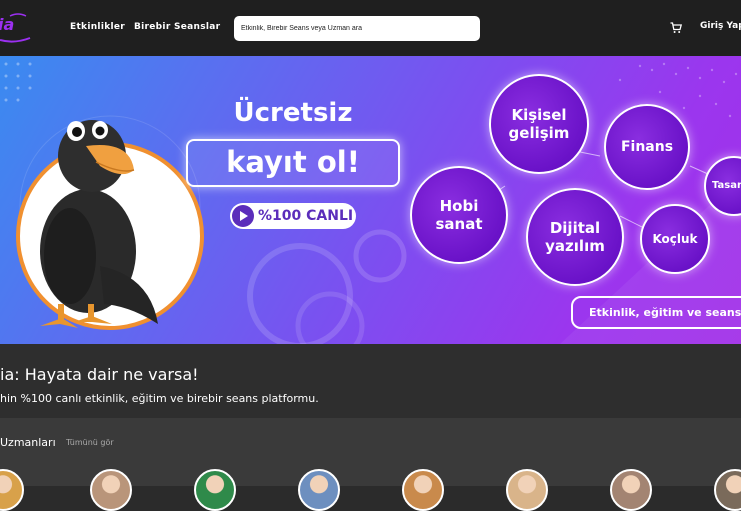 This screenshot has width=741, height=511. What do you see at coordinates (90, 442) in the screenshot?
I see `see-all-link: Tümünü gör` at bounding box center [90, 442].